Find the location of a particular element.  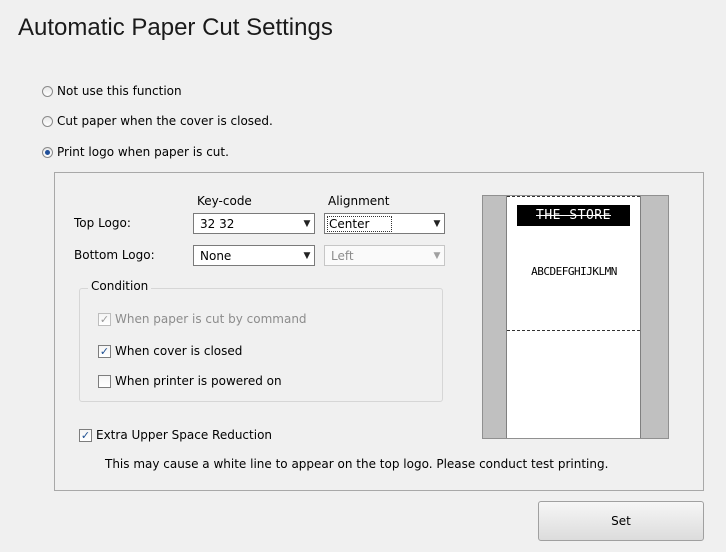

bottom-logo-label: Bottom Logo: is located at coordinates (114, 255).